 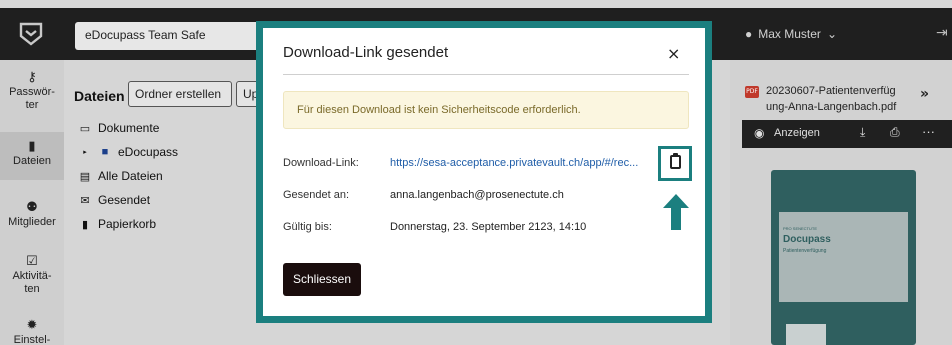 I want to click on document-page-block, so click(x=806, y=334).